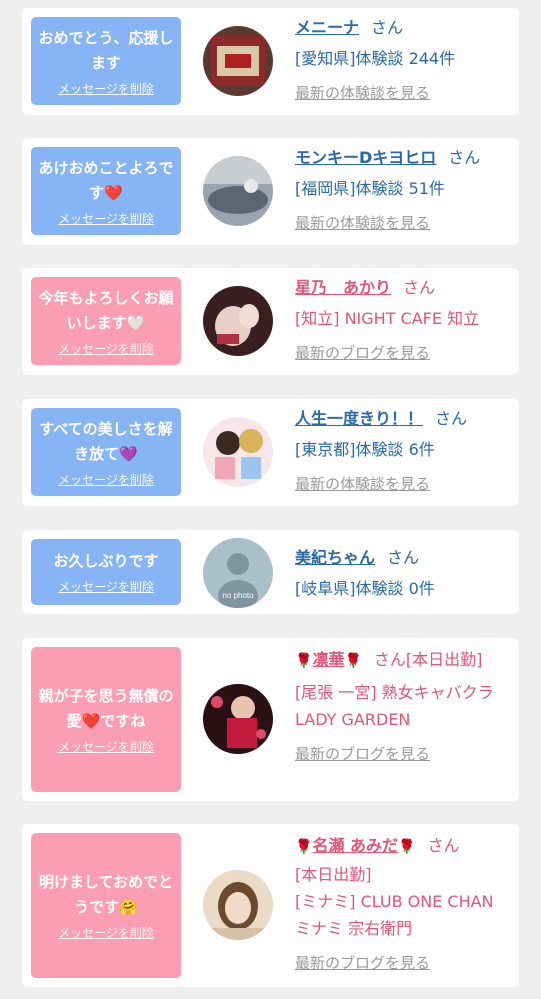  Describe the element at coordinates (428, 659) in the screenshot. I see `honorific: さん[本日出勤]` at that location.